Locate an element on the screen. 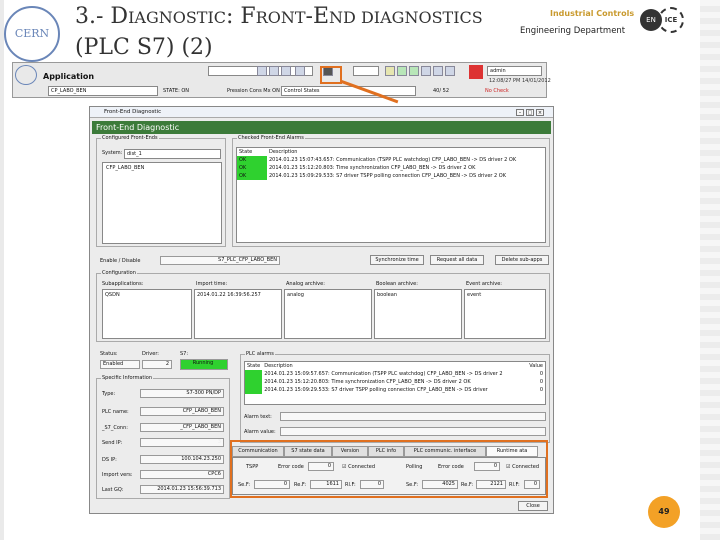 The image size is (720, 540). spec-import-label: Import vers: is located at coordinates (117, 475).